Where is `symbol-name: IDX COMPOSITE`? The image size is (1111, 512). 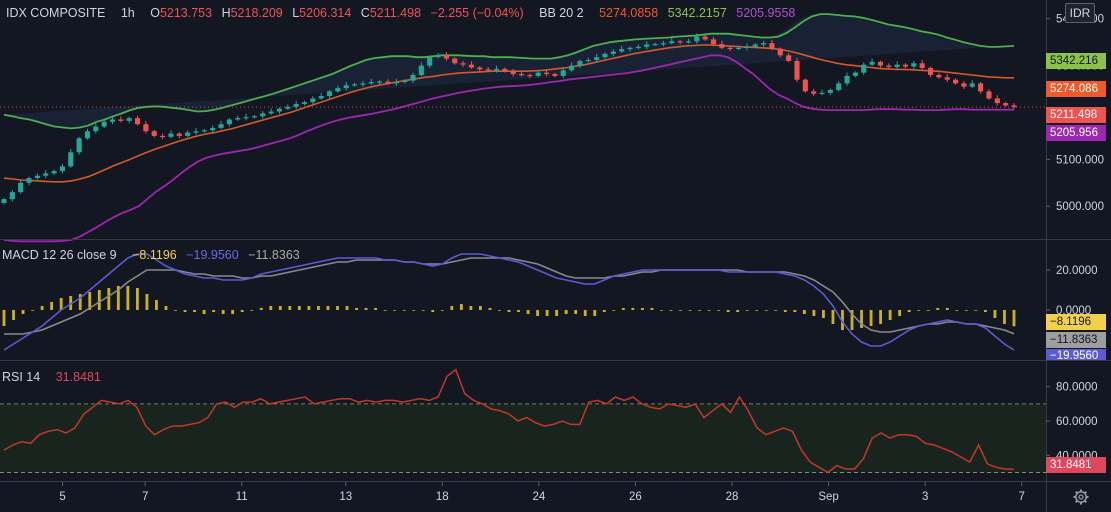
symbol-name: IDX COMPOSITE is located at coordinates (55, 13).